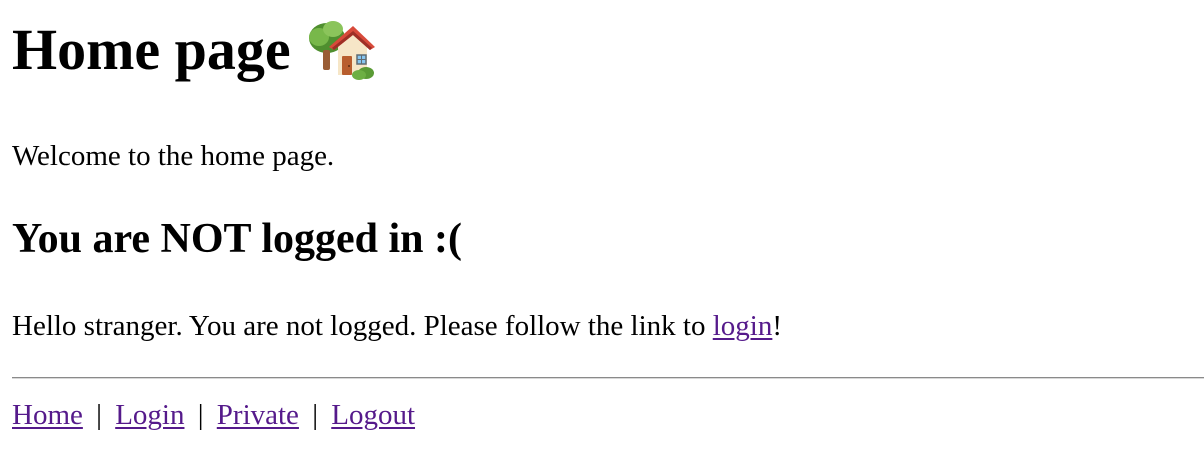  Describe the element at coordinates (777, 326) in the screenshot. I see `login-prompt-suffix: !` at that location.